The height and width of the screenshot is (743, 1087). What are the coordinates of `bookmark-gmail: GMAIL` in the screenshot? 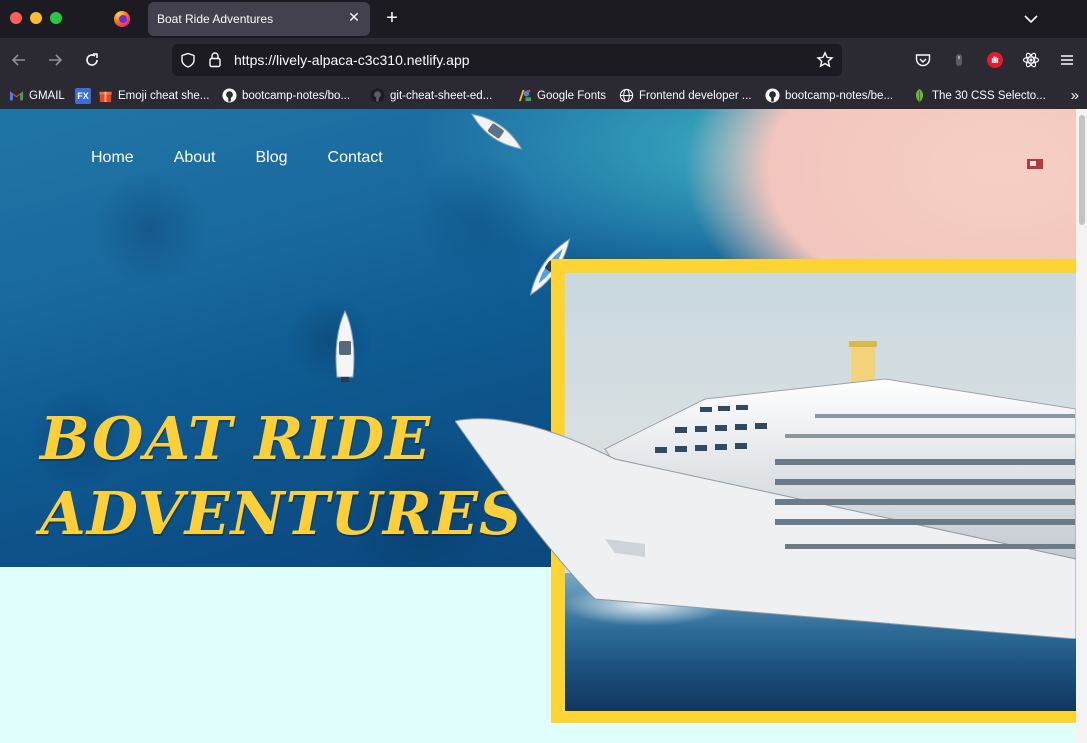 It's located at (36, 95).